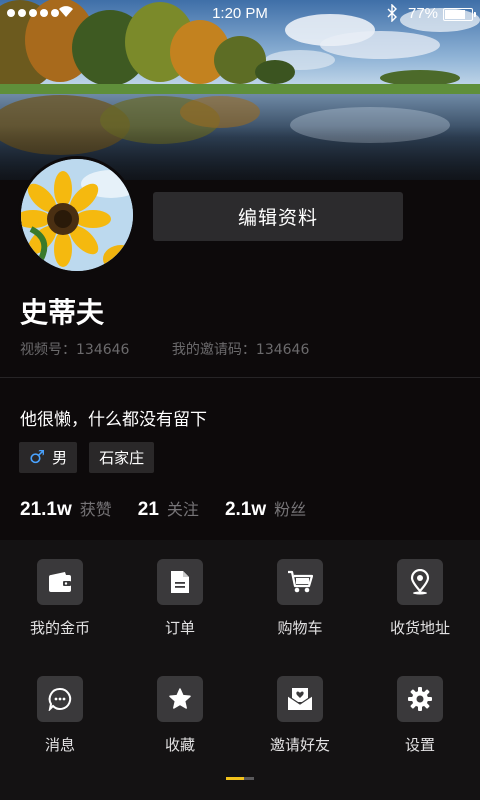 This screenshot has width=480, height=800. Describe the element at coordinates (46, 509) in the screenshot. I see `stat-likes-value: 21.1w` at that location.